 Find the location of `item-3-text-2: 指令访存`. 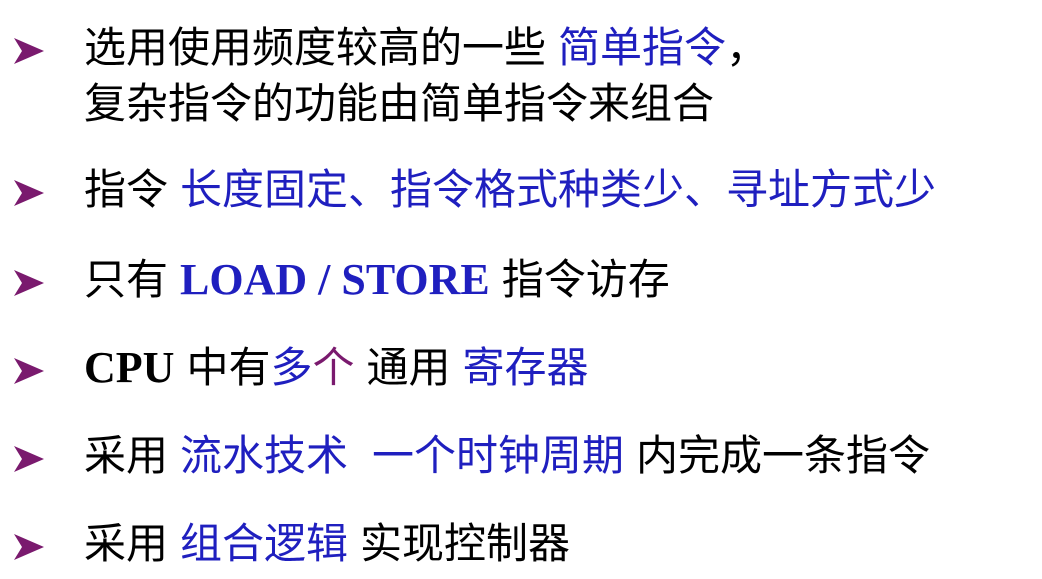

item-3-text-2: 指令访存 is located at coordinates (585, 279).